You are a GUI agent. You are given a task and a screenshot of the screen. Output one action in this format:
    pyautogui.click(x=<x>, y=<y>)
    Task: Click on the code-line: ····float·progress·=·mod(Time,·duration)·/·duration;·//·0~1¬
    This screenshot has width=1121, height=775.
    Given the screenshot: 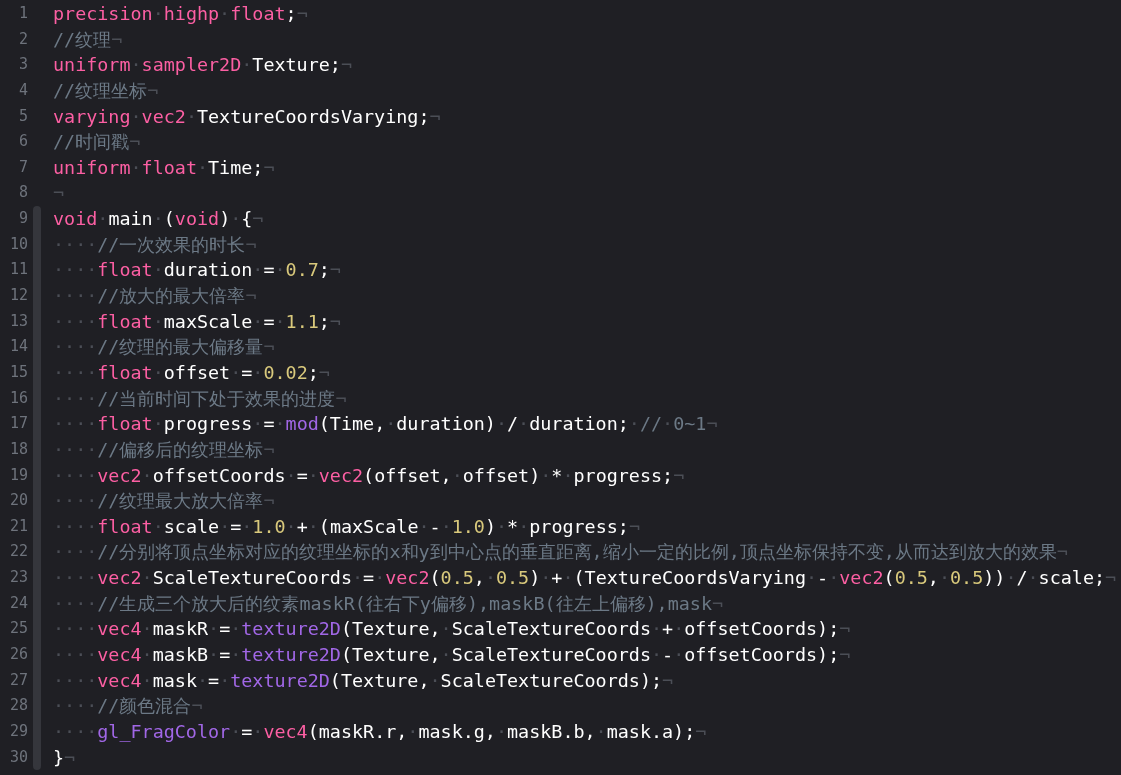 What is the action you would take?
    pyautogui.click(x=386, y=424)
    